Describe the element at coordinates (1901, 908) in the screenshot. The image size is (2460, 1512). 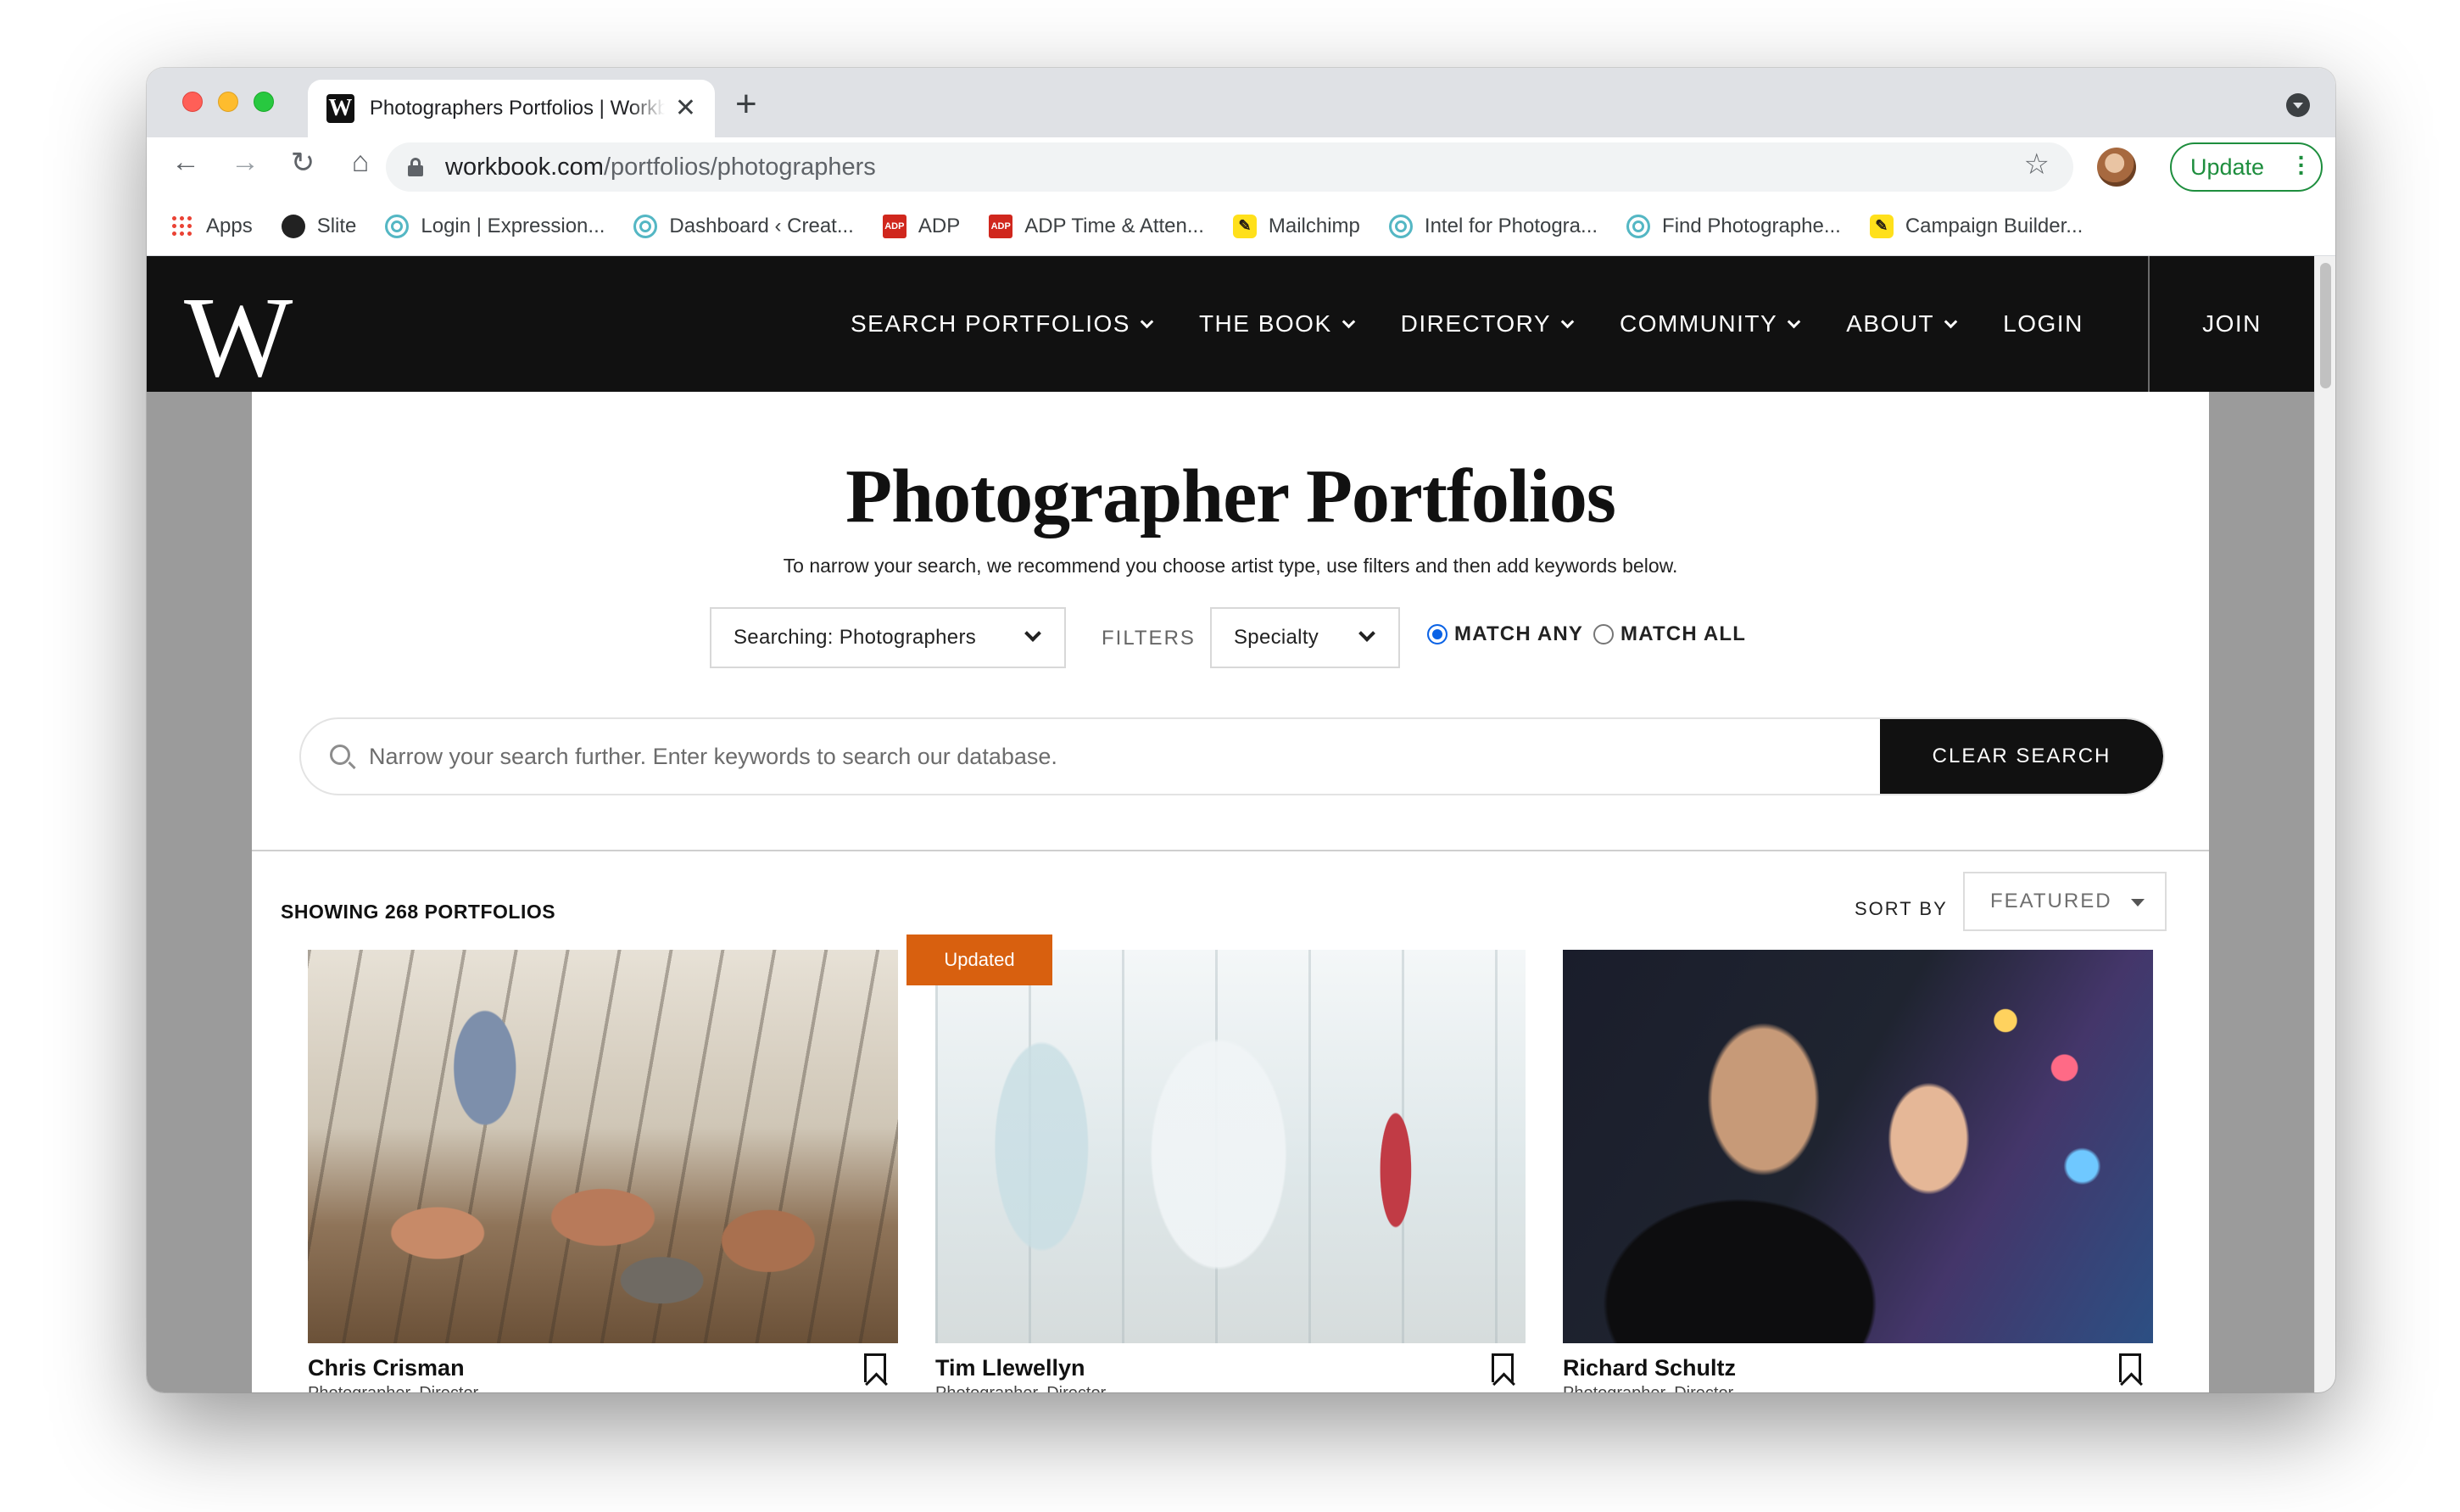
I see `sort-by-label: SORT BY` at that location.